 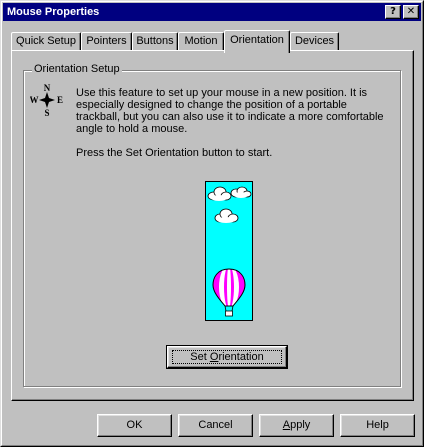 I want to click on cancel-button: Cancel, so click(x=215, y=425).